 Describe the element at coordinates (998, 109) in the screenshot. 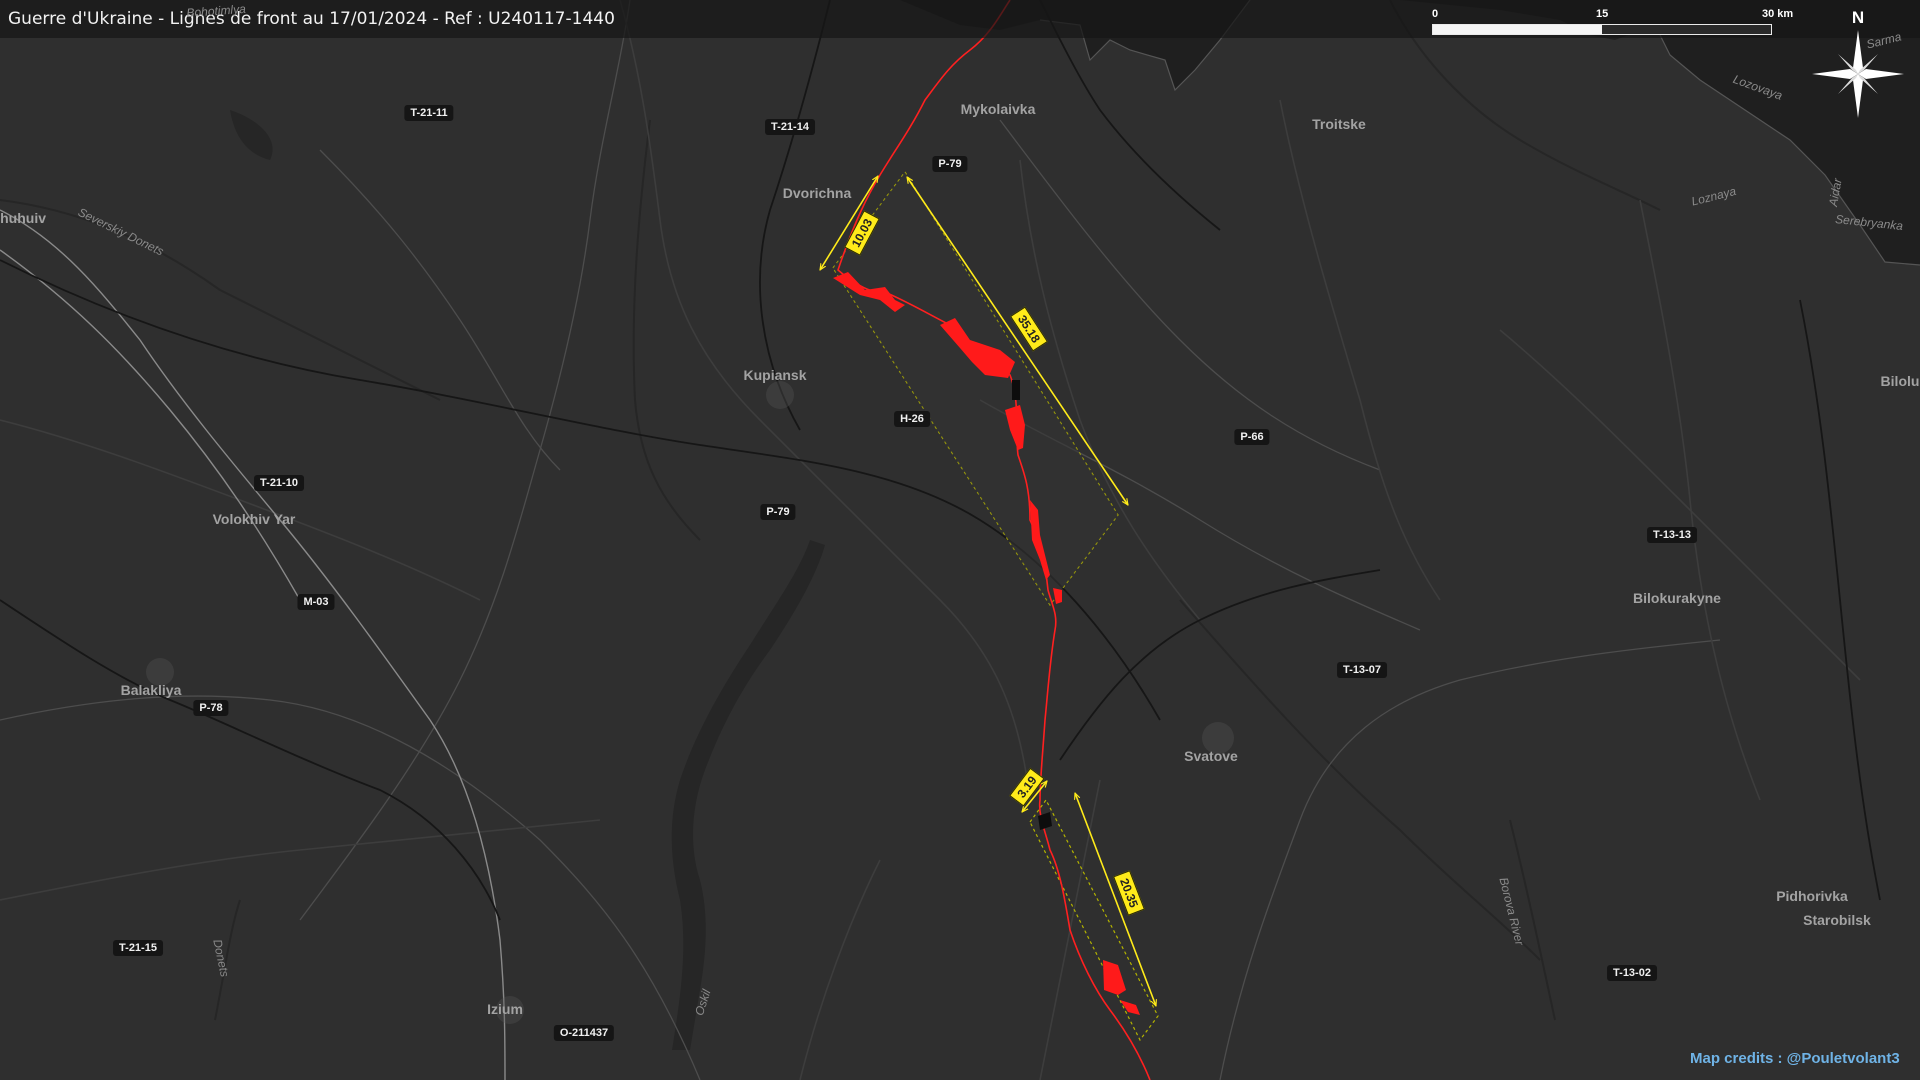

I see `place-mykolaivka: Mykolaivka` at that location.